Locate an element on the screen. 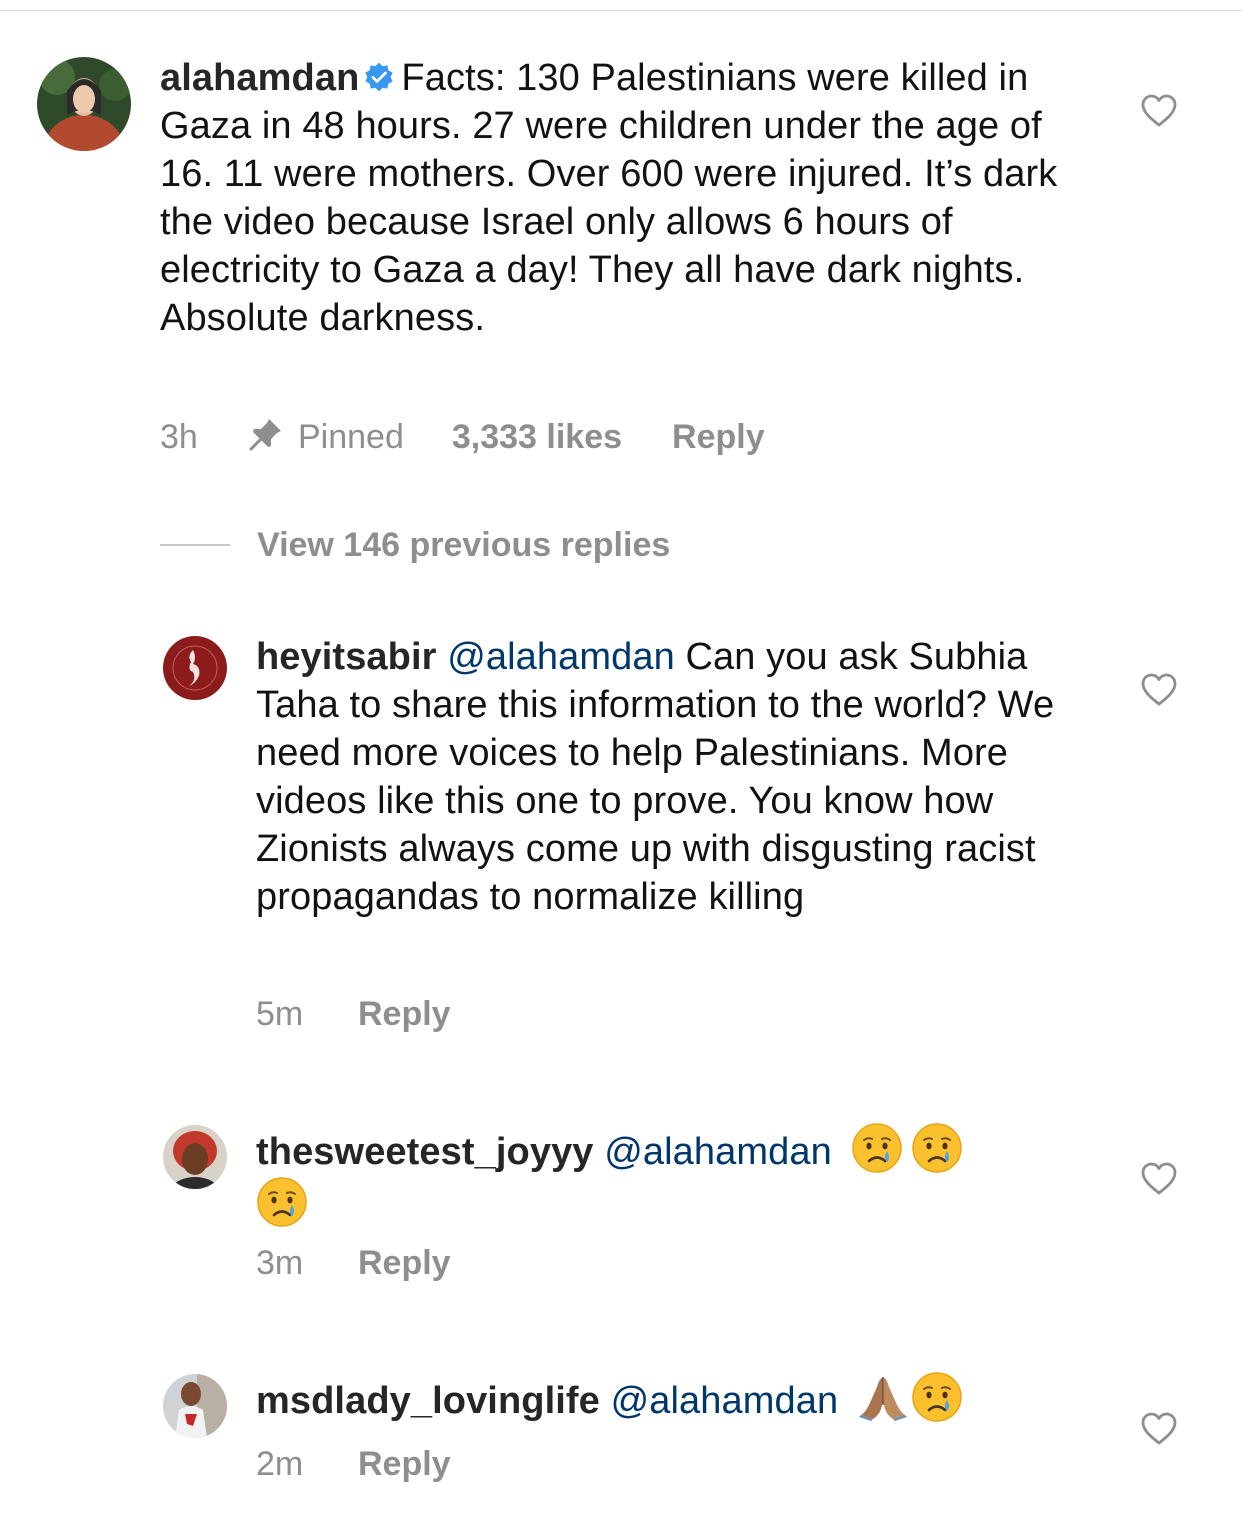  verified-badge-icon is located at coordinates (379, 77).